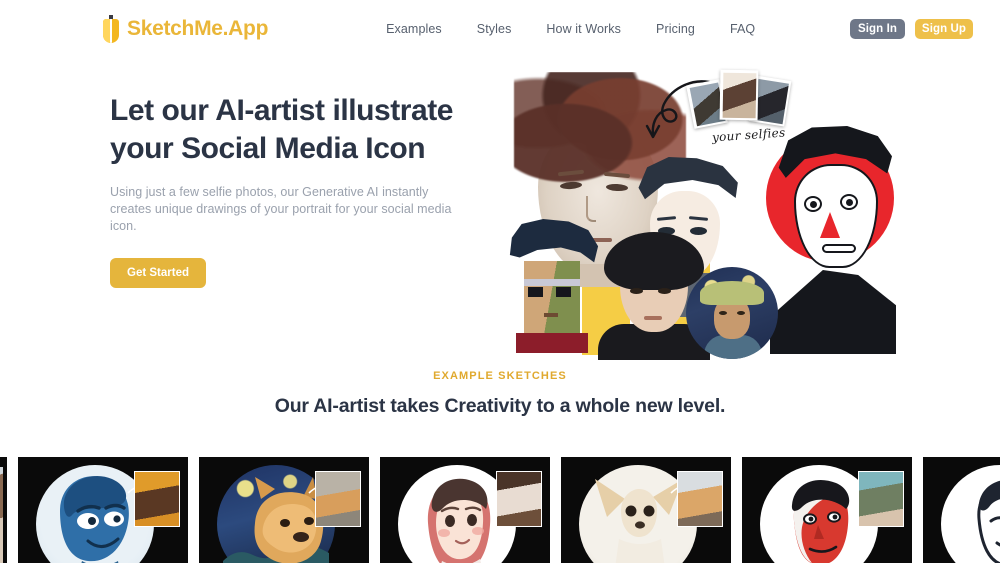 This screenshot has width=1000, height=563. I want to click on sketch-vangogh-portrait, so click(732, 313).